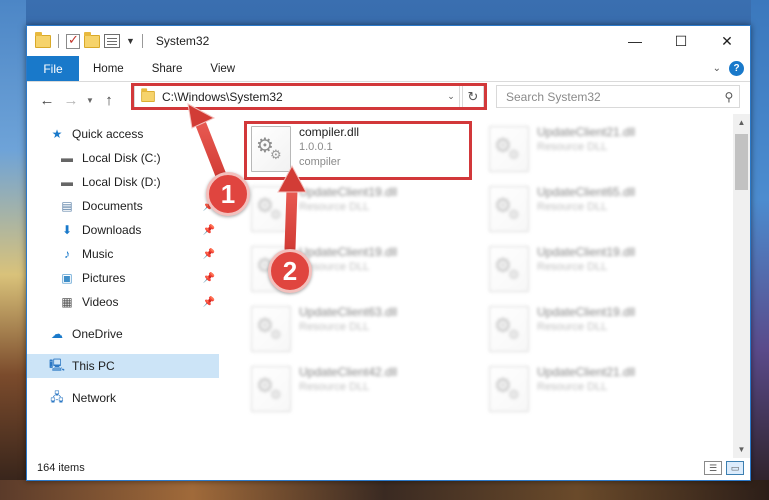  What do you see at coordinates (67, 230) in the screenshot?
I see `downloads-icon: ⬇` at bounding box center [67, 230].